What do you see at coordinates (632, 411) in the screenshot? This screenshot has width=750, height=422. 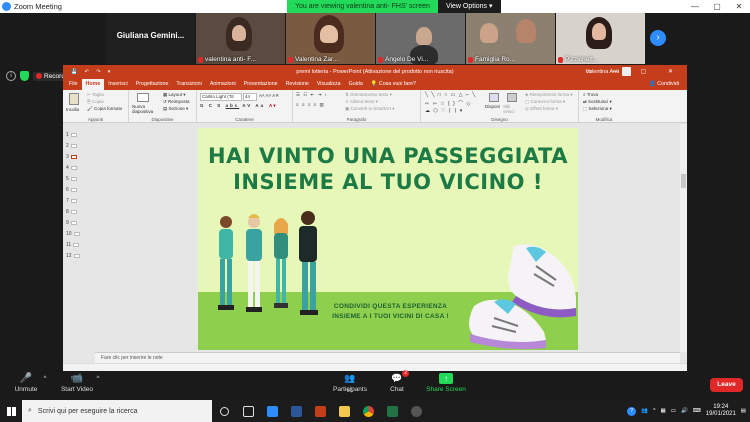 I see `help-icon: ?` at bounding box center [632, 411].